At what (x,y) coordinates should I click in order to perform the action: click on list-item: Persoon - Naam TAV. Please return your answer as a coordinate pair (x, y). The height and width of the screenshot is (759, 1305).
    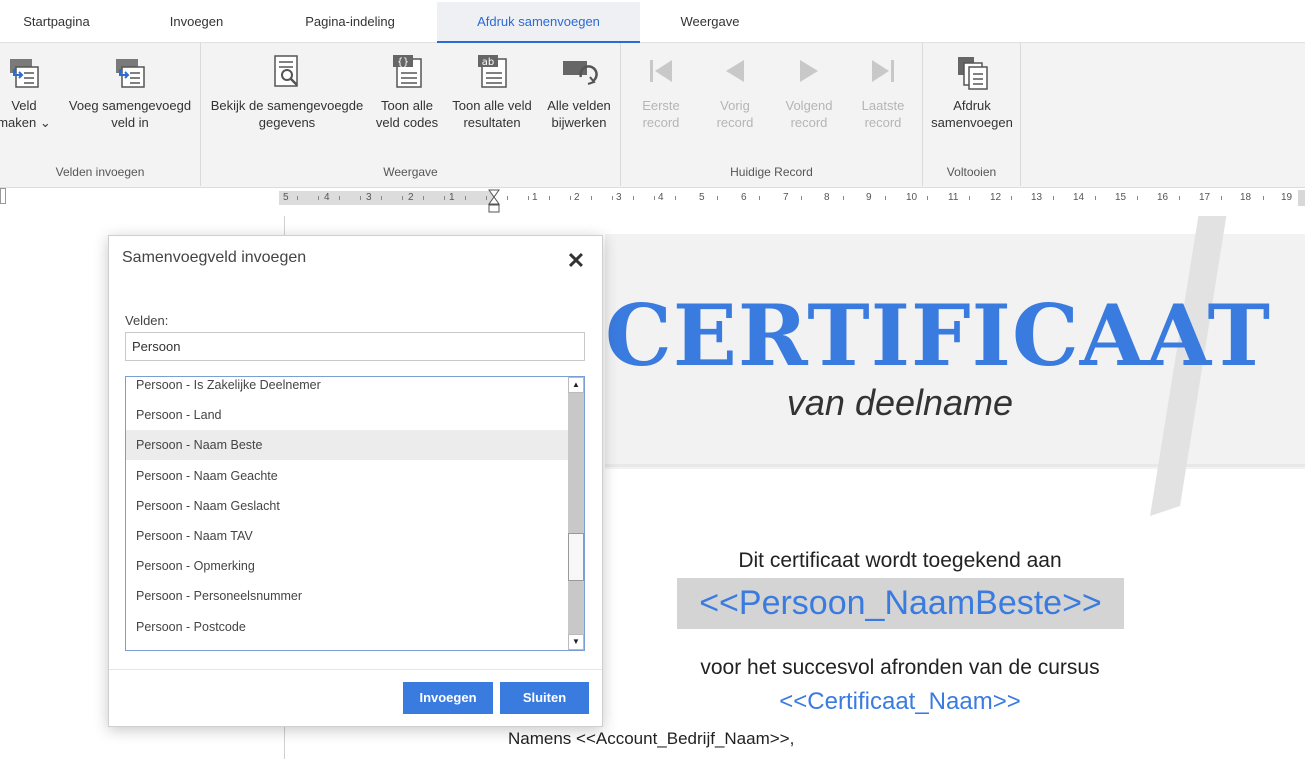
    Looking at the image, I should click on (347, 536).